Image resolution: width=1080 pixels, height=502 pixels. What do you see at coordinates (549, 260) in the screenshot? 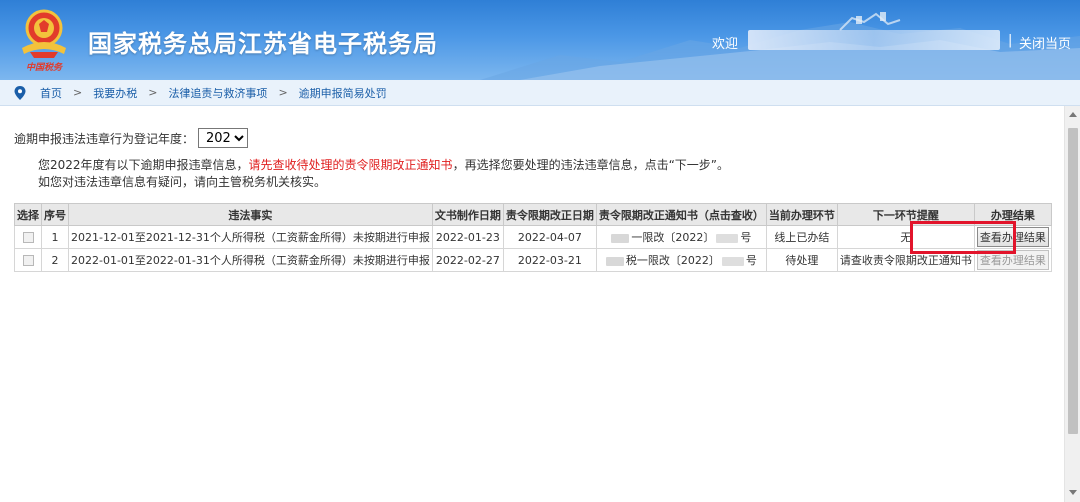
I see `row-deadline: 2022-03-21` at bounding box center [549, 260].